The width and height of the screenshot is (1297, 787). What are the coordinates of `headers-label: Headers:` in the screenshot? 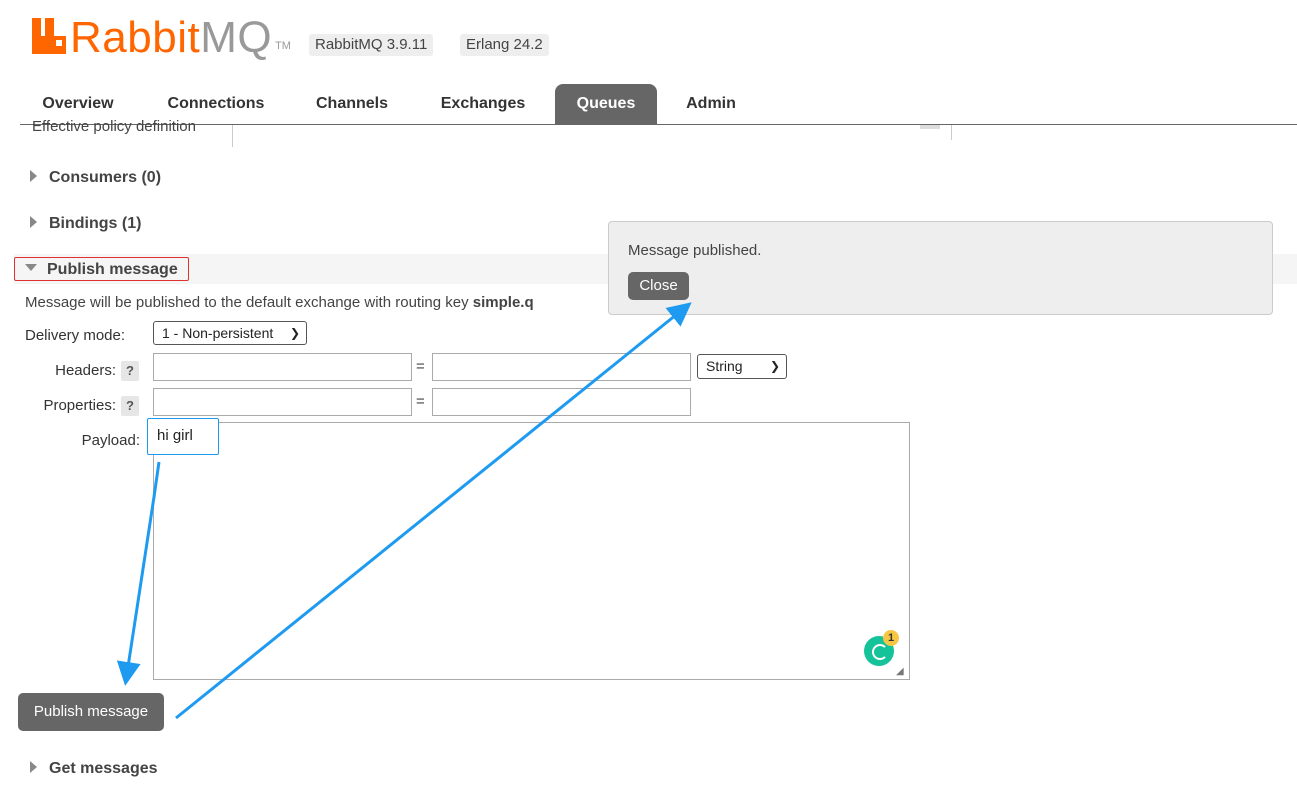 It's located at (85, 370).